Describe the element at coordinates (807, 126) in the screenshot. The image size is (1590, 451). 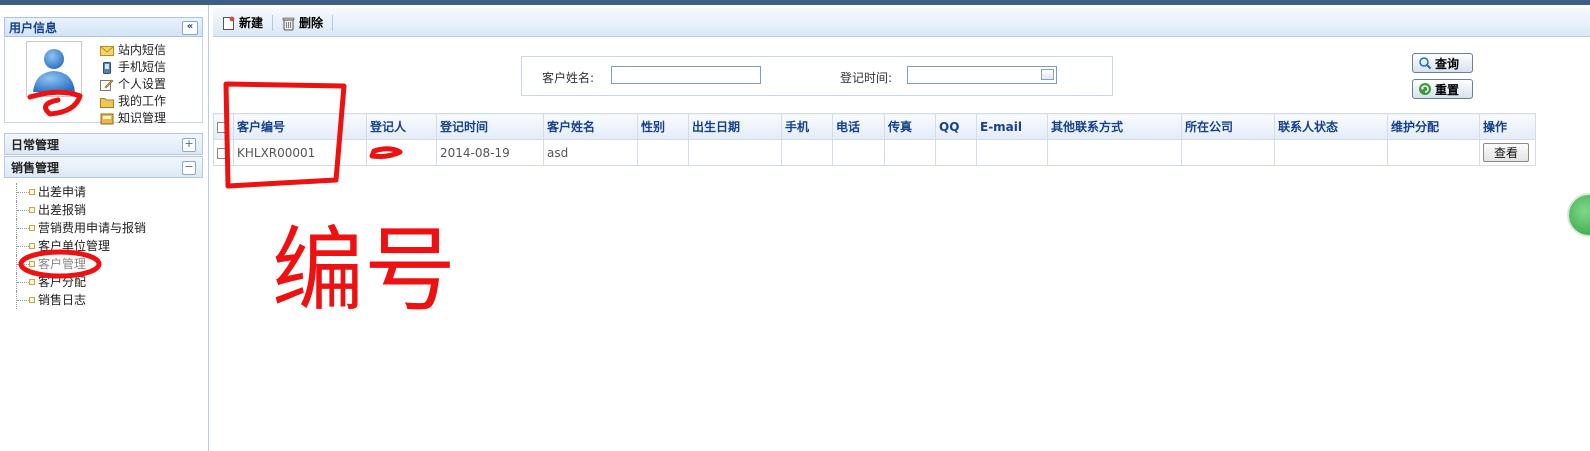
I see `column-header: 手机` at that location.